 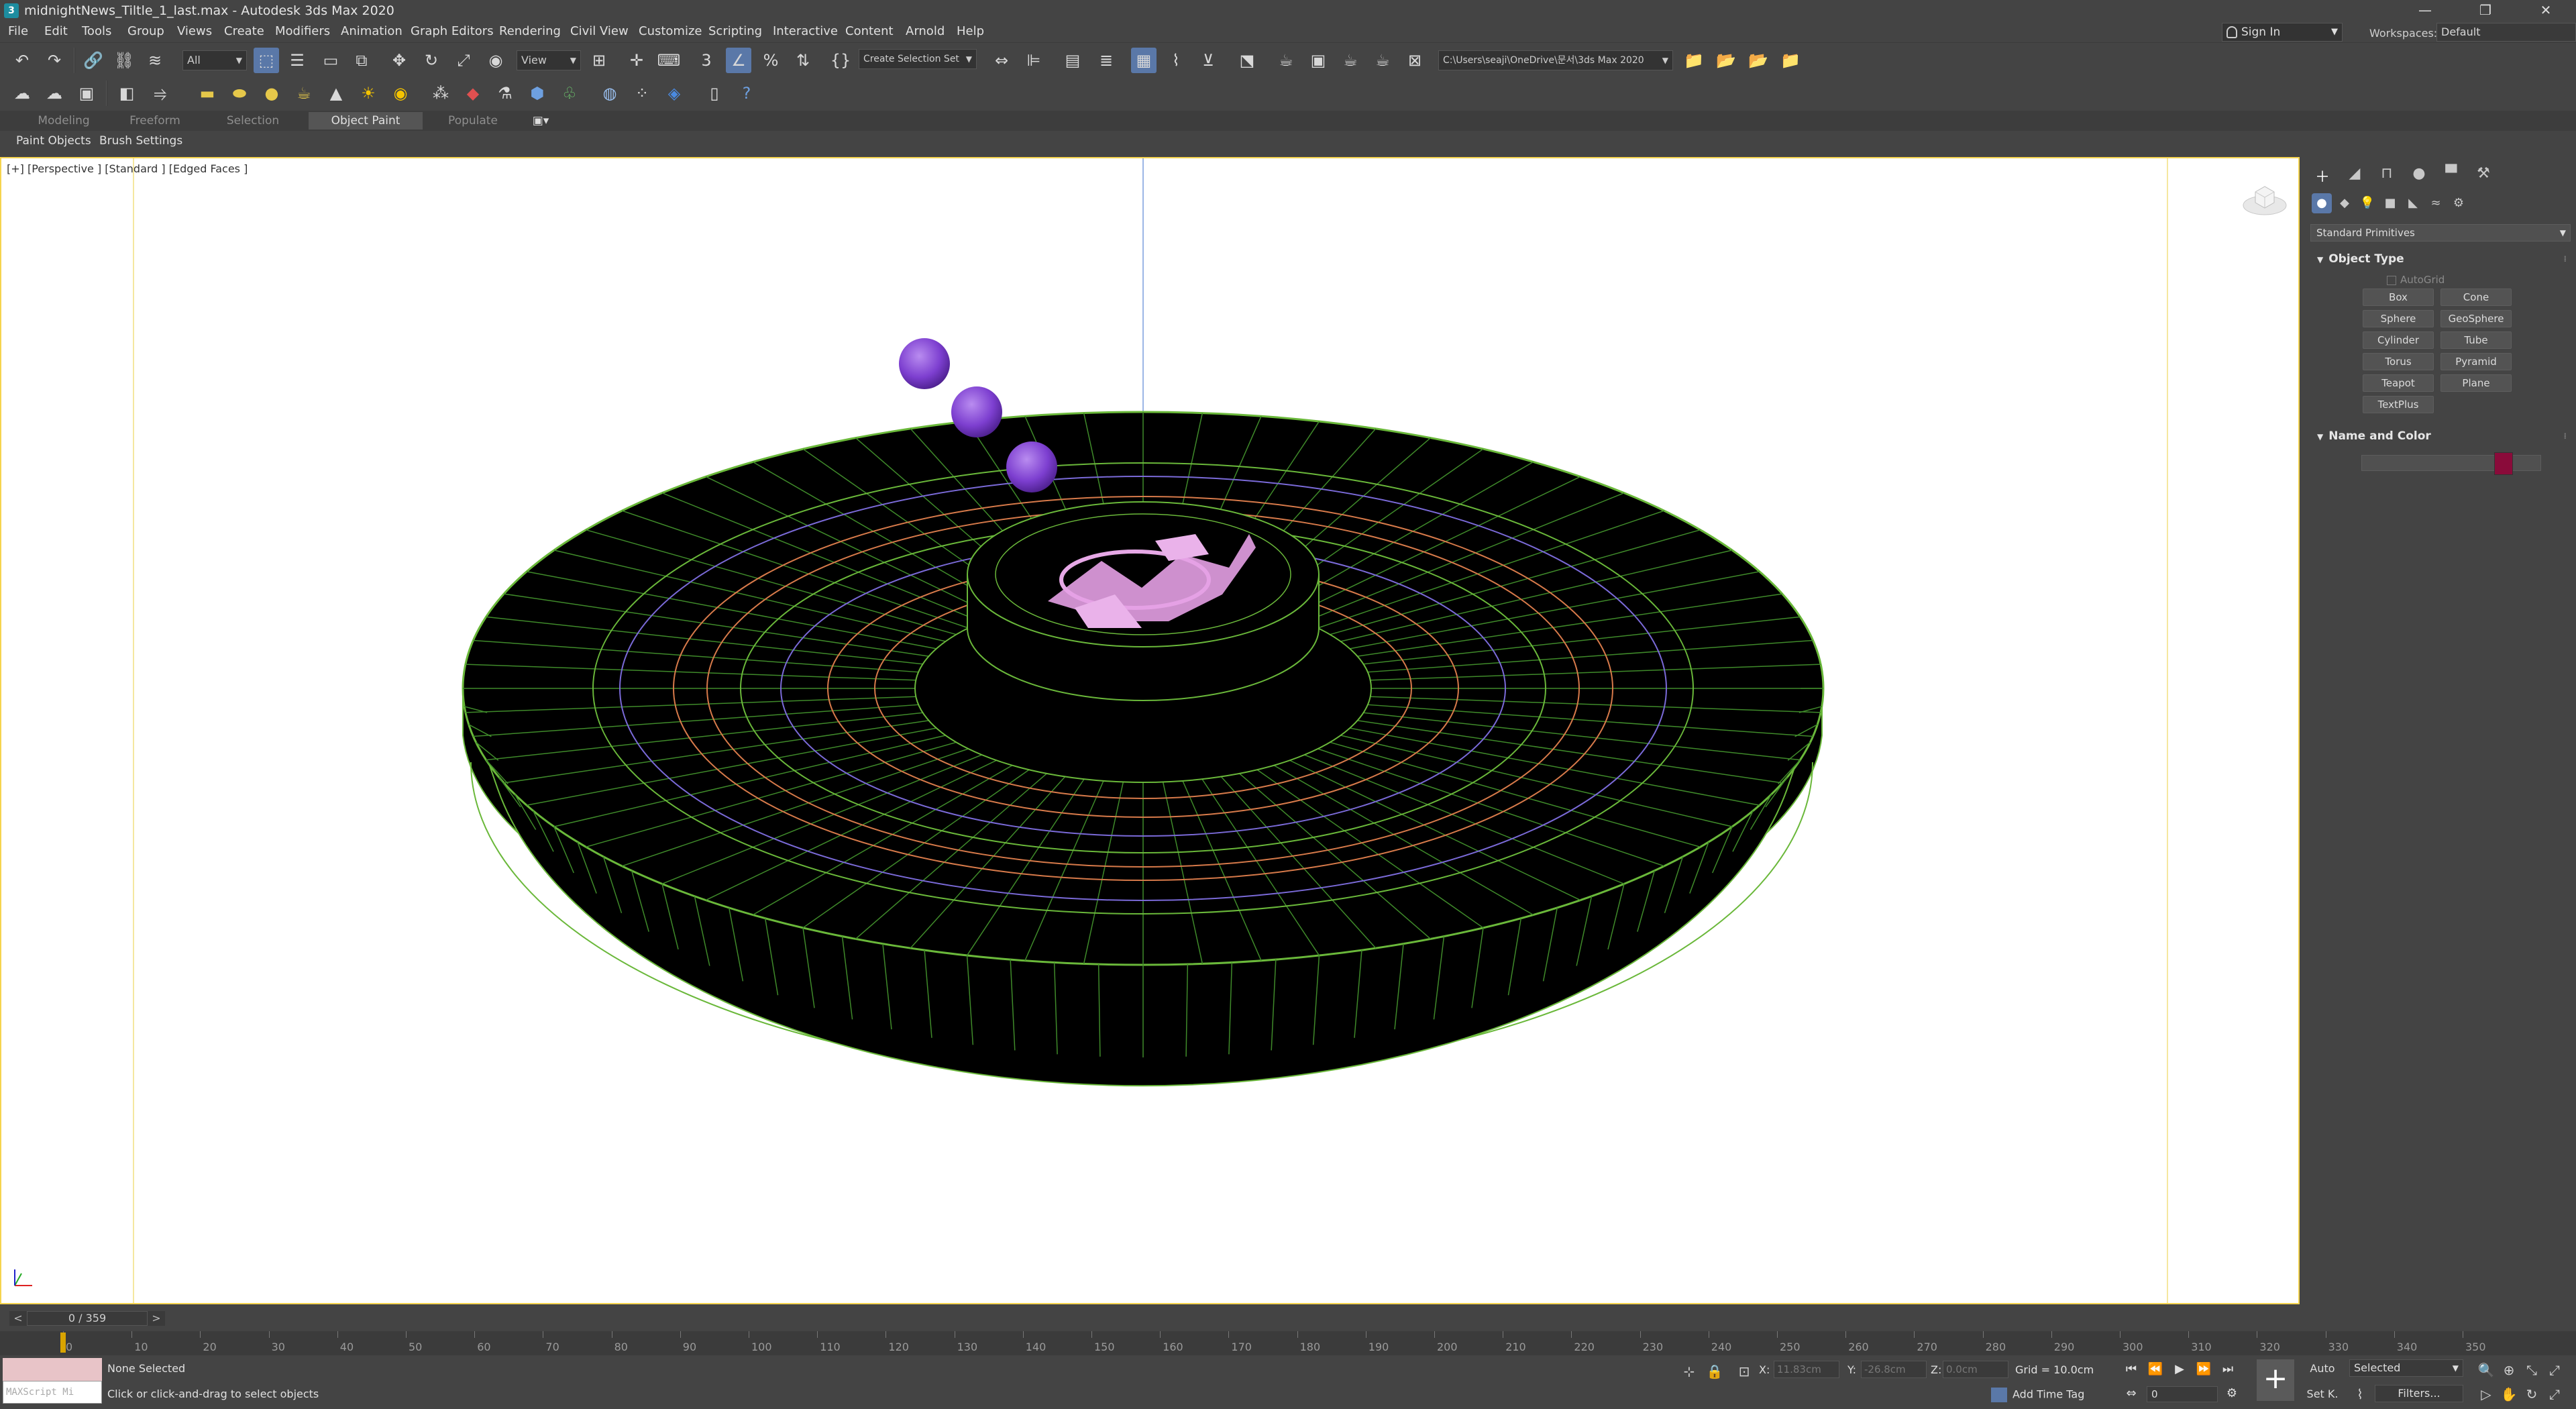 What do you see at coordinates (96, 31) in the screenshot?
I see `menu-tools: Tools` at bounding box center [96, 31].